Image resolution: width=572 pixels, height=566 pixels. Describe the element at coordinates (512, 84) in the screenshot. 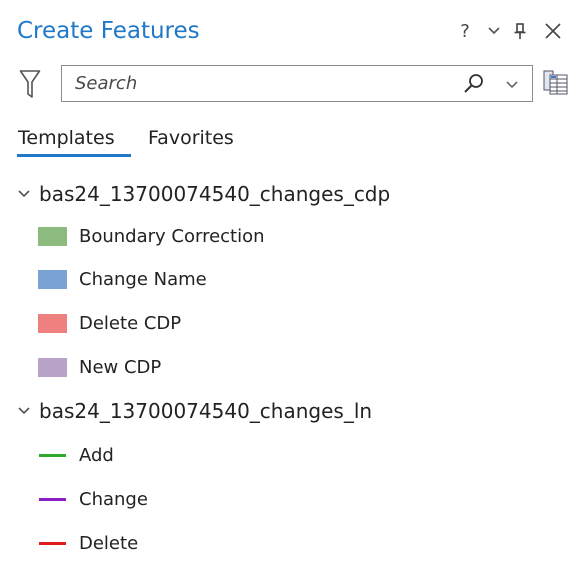

I see `search-options-chevron-down-icon` at that location.